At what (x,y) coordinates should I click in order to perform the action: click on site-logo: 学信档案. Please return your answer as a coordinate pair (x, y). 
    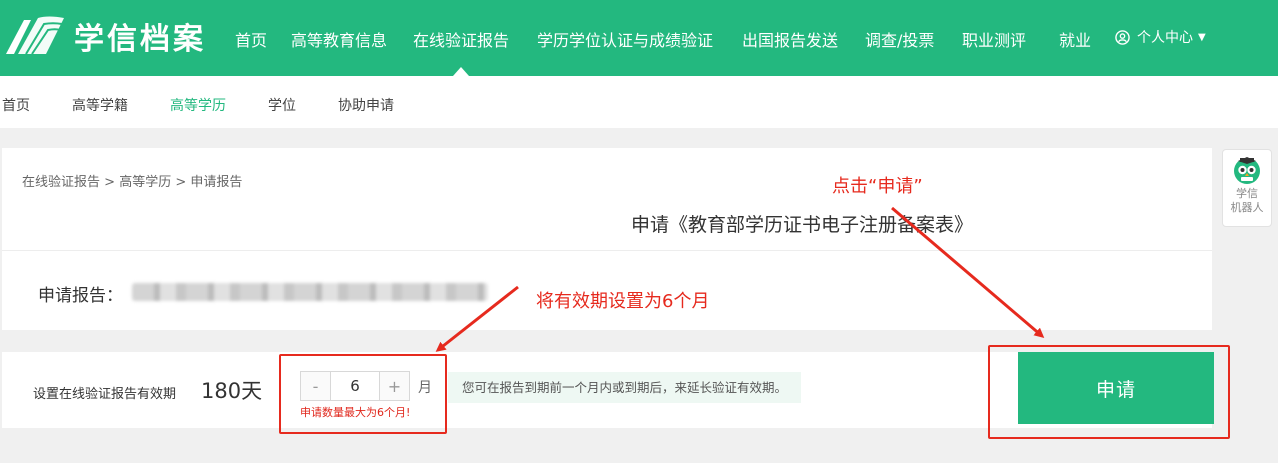
    Looking at the image, I should click on (105, 36).